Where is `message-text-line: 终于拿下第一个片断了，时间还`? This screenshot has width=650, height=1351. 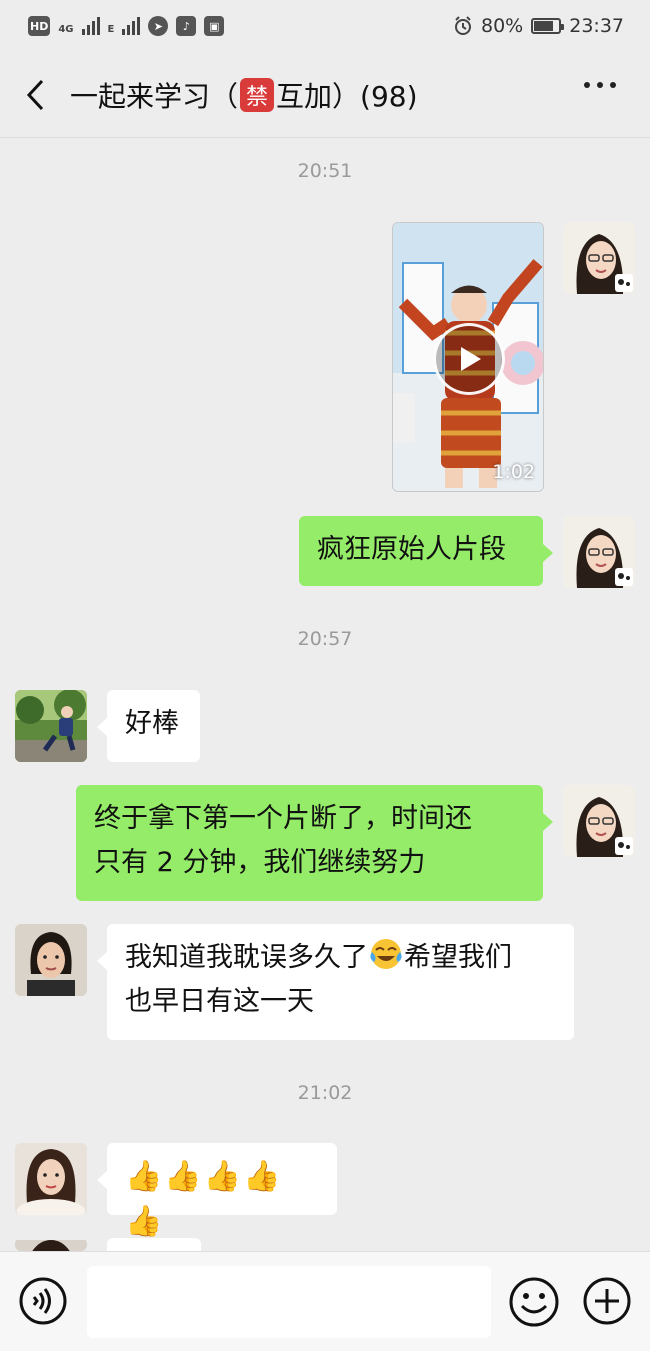 message-text-line: 终于拿下第一个片断了，时间还 is located at coordinates (283, 818).